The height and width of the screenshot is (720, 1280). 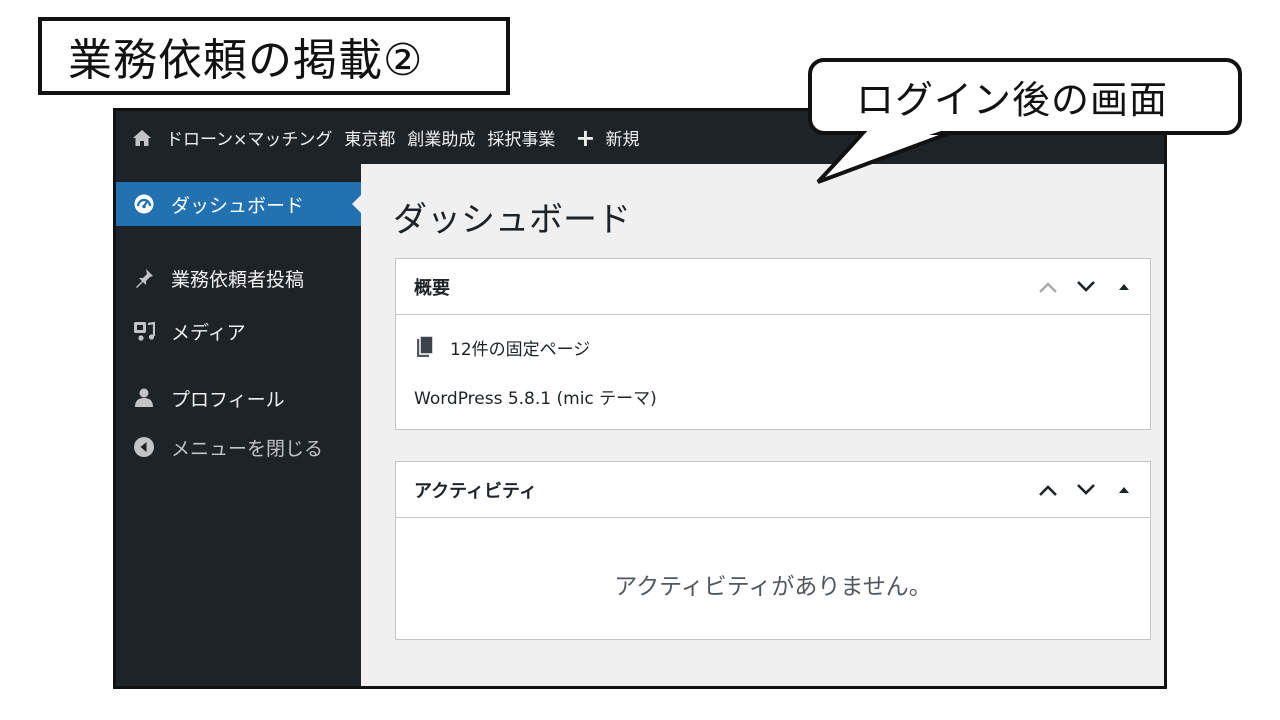 I want to click on collapse-menu-button: メニューを閉じる, so click(x=238, y=447).